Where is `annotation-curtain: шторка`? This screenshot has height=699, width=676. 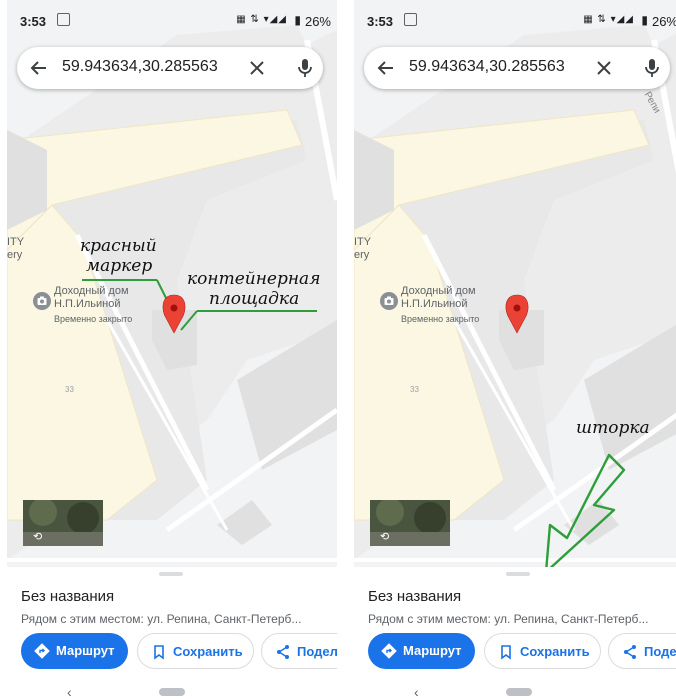 annotation-curtain: шторка is located at coordinates (613, 428).